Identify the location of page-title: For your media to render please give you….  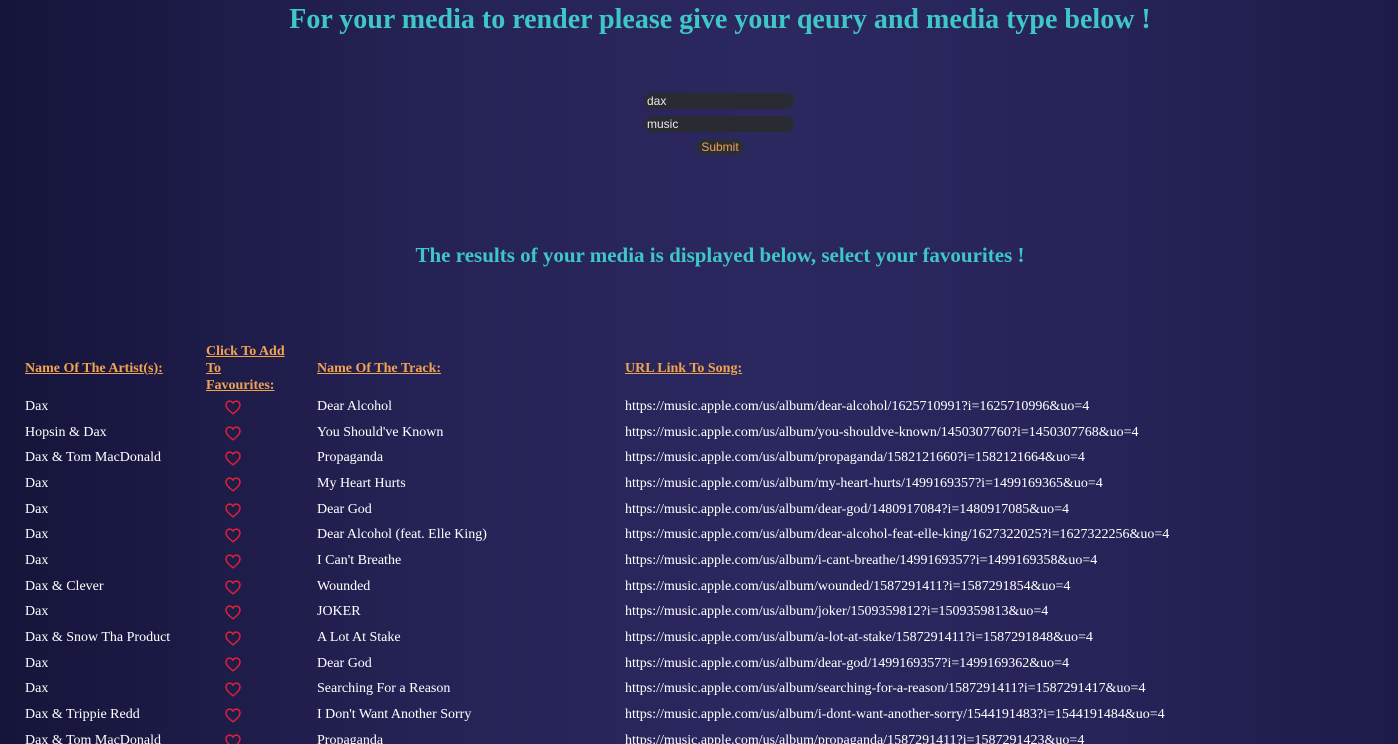
(720, 19).